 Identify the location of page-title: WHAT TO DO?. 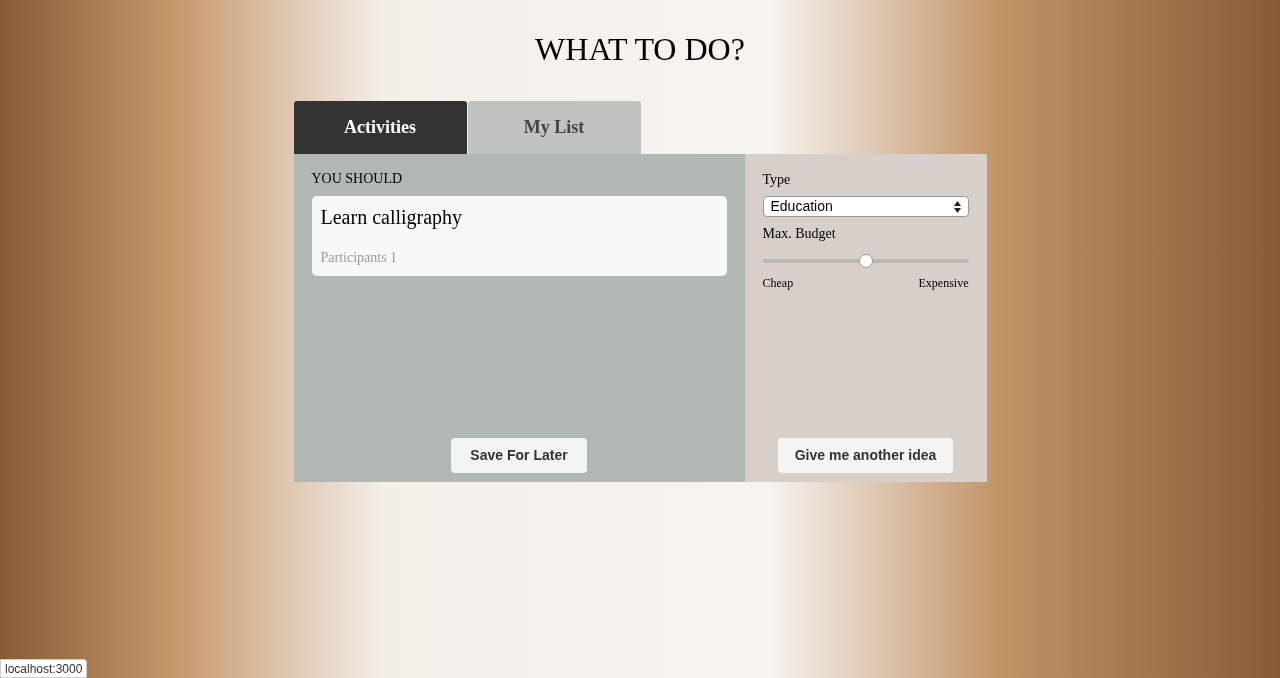
(640, 49).